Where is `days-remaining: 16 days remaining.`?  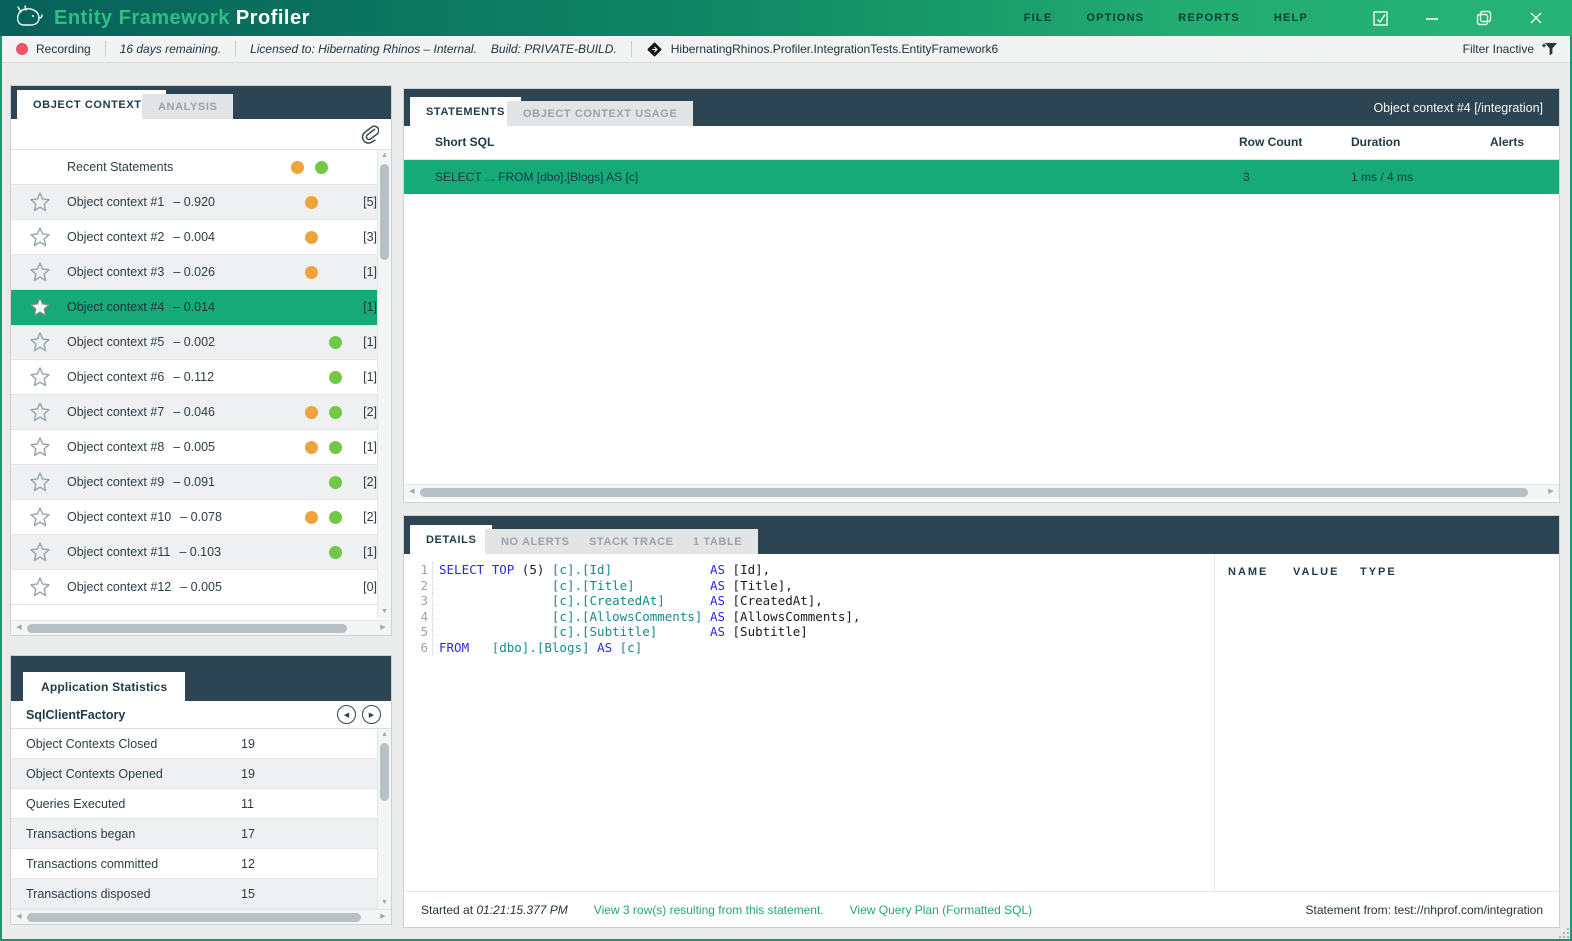 days-remaining: 16 days remaining. is located at coordinates (170, 49).